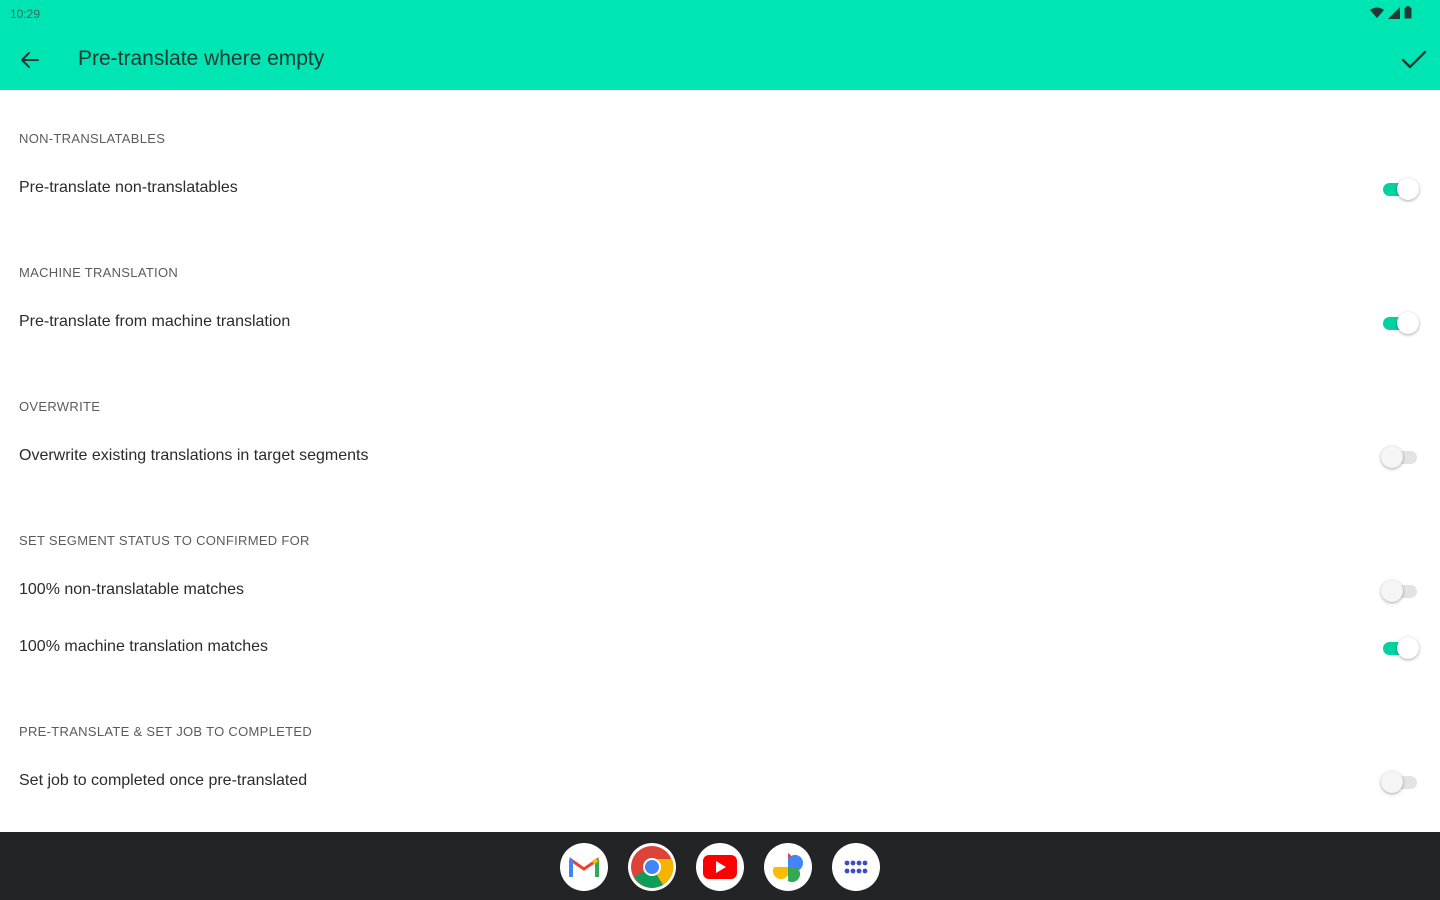 The height and width of the screenshot is (900, 1440). I want to click on battery-icon, so click(1408, 12).